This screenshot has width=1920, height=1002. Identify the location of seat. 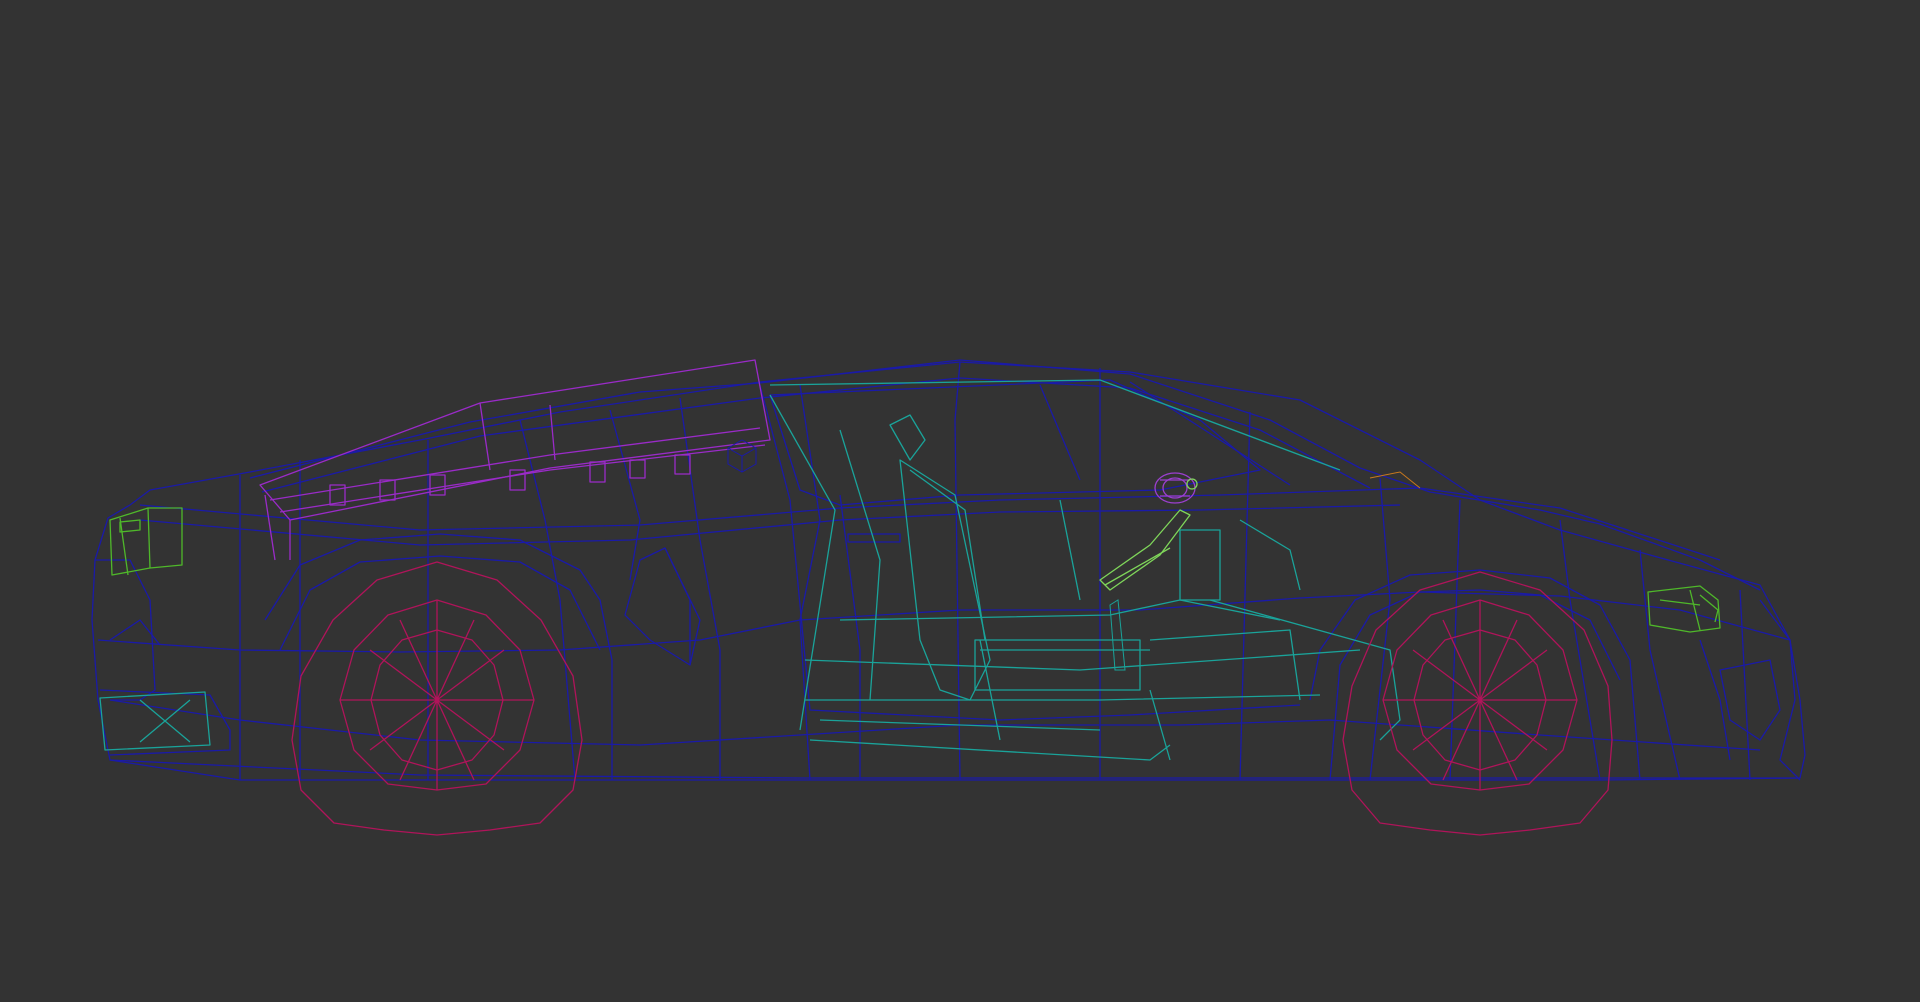
(1019, 557).